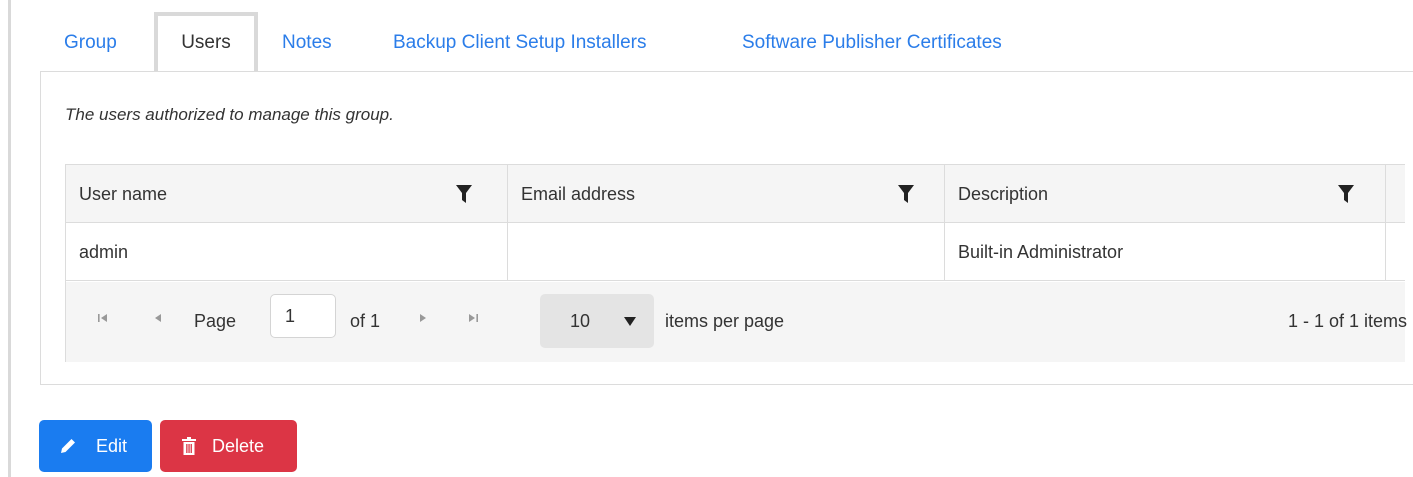 The image size is (1413, 477). Describe the element at coordinates (725, 321) in the screenshot. I see `items-per-page-label: items per page` at that location.